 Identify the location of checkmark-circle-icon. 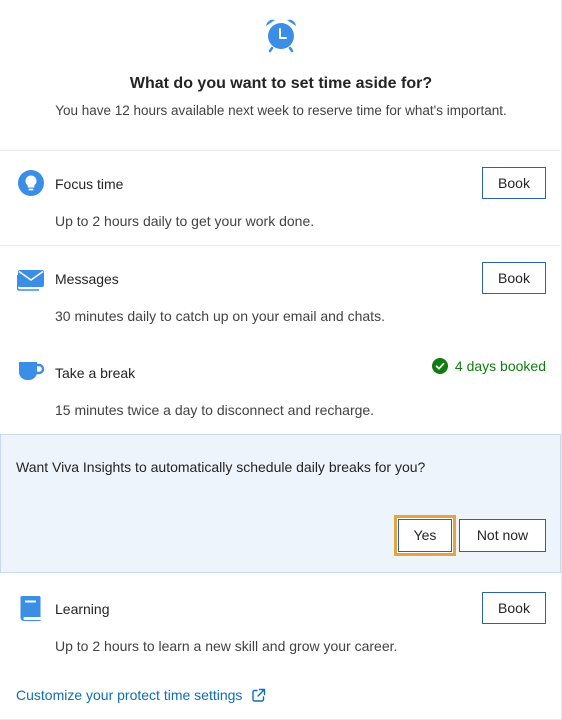
(439, 366).